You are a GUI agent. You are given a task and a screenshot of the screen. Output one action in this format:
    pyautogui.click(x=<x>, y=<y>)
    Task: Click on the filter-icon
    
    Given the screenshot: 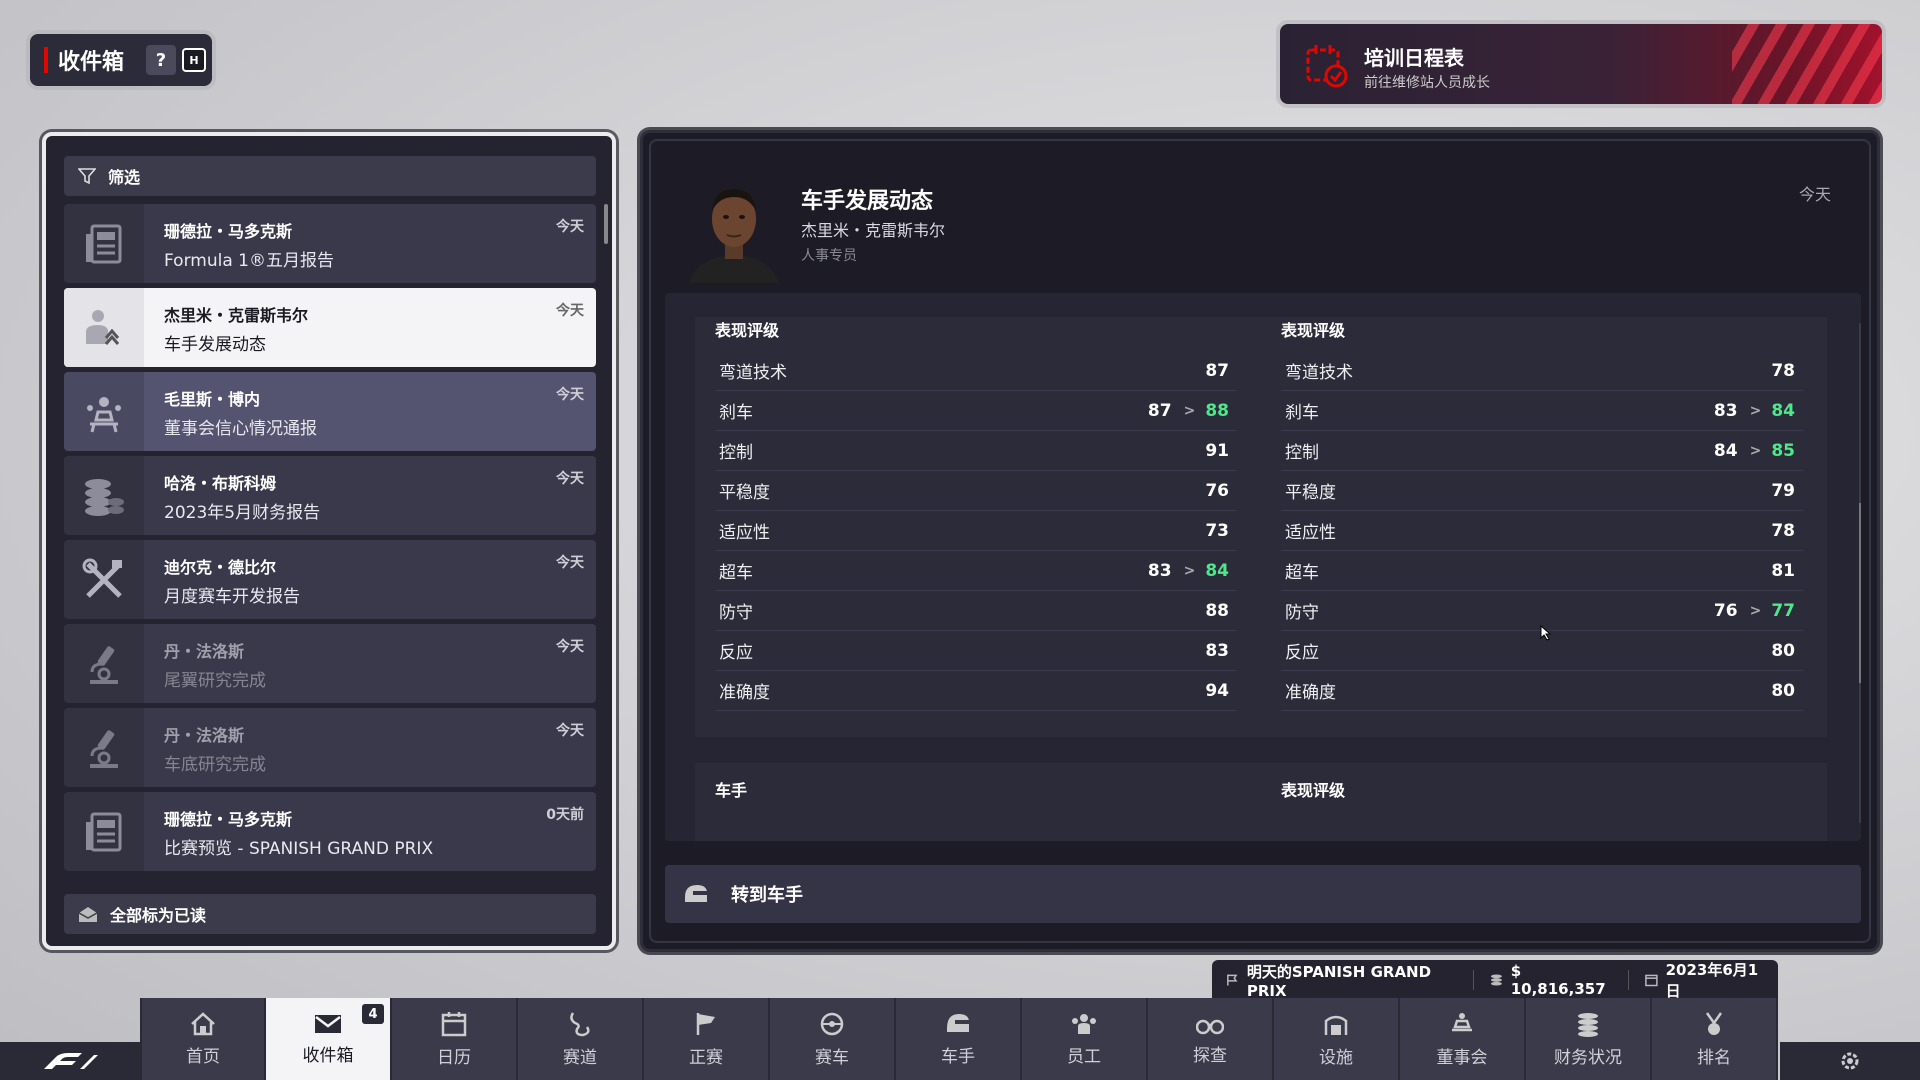 What is the action you would take?
    pyautogui.click(x=87, y=176)
    